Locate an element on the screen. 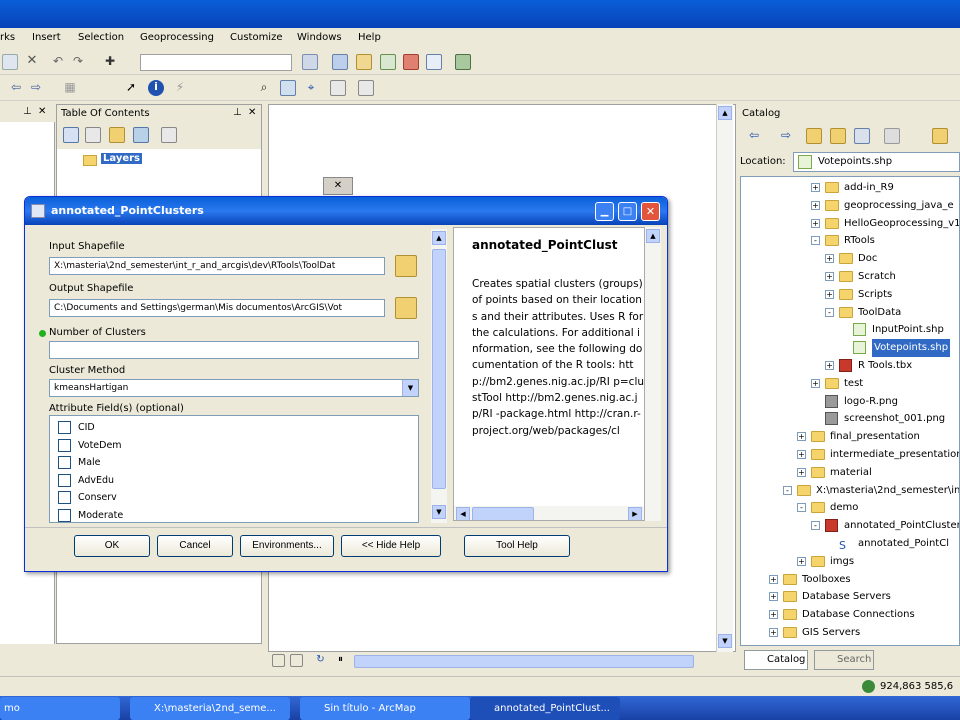 This screenshot has width=960, height=720. data-view-icon is located at coordinates (278, 660).